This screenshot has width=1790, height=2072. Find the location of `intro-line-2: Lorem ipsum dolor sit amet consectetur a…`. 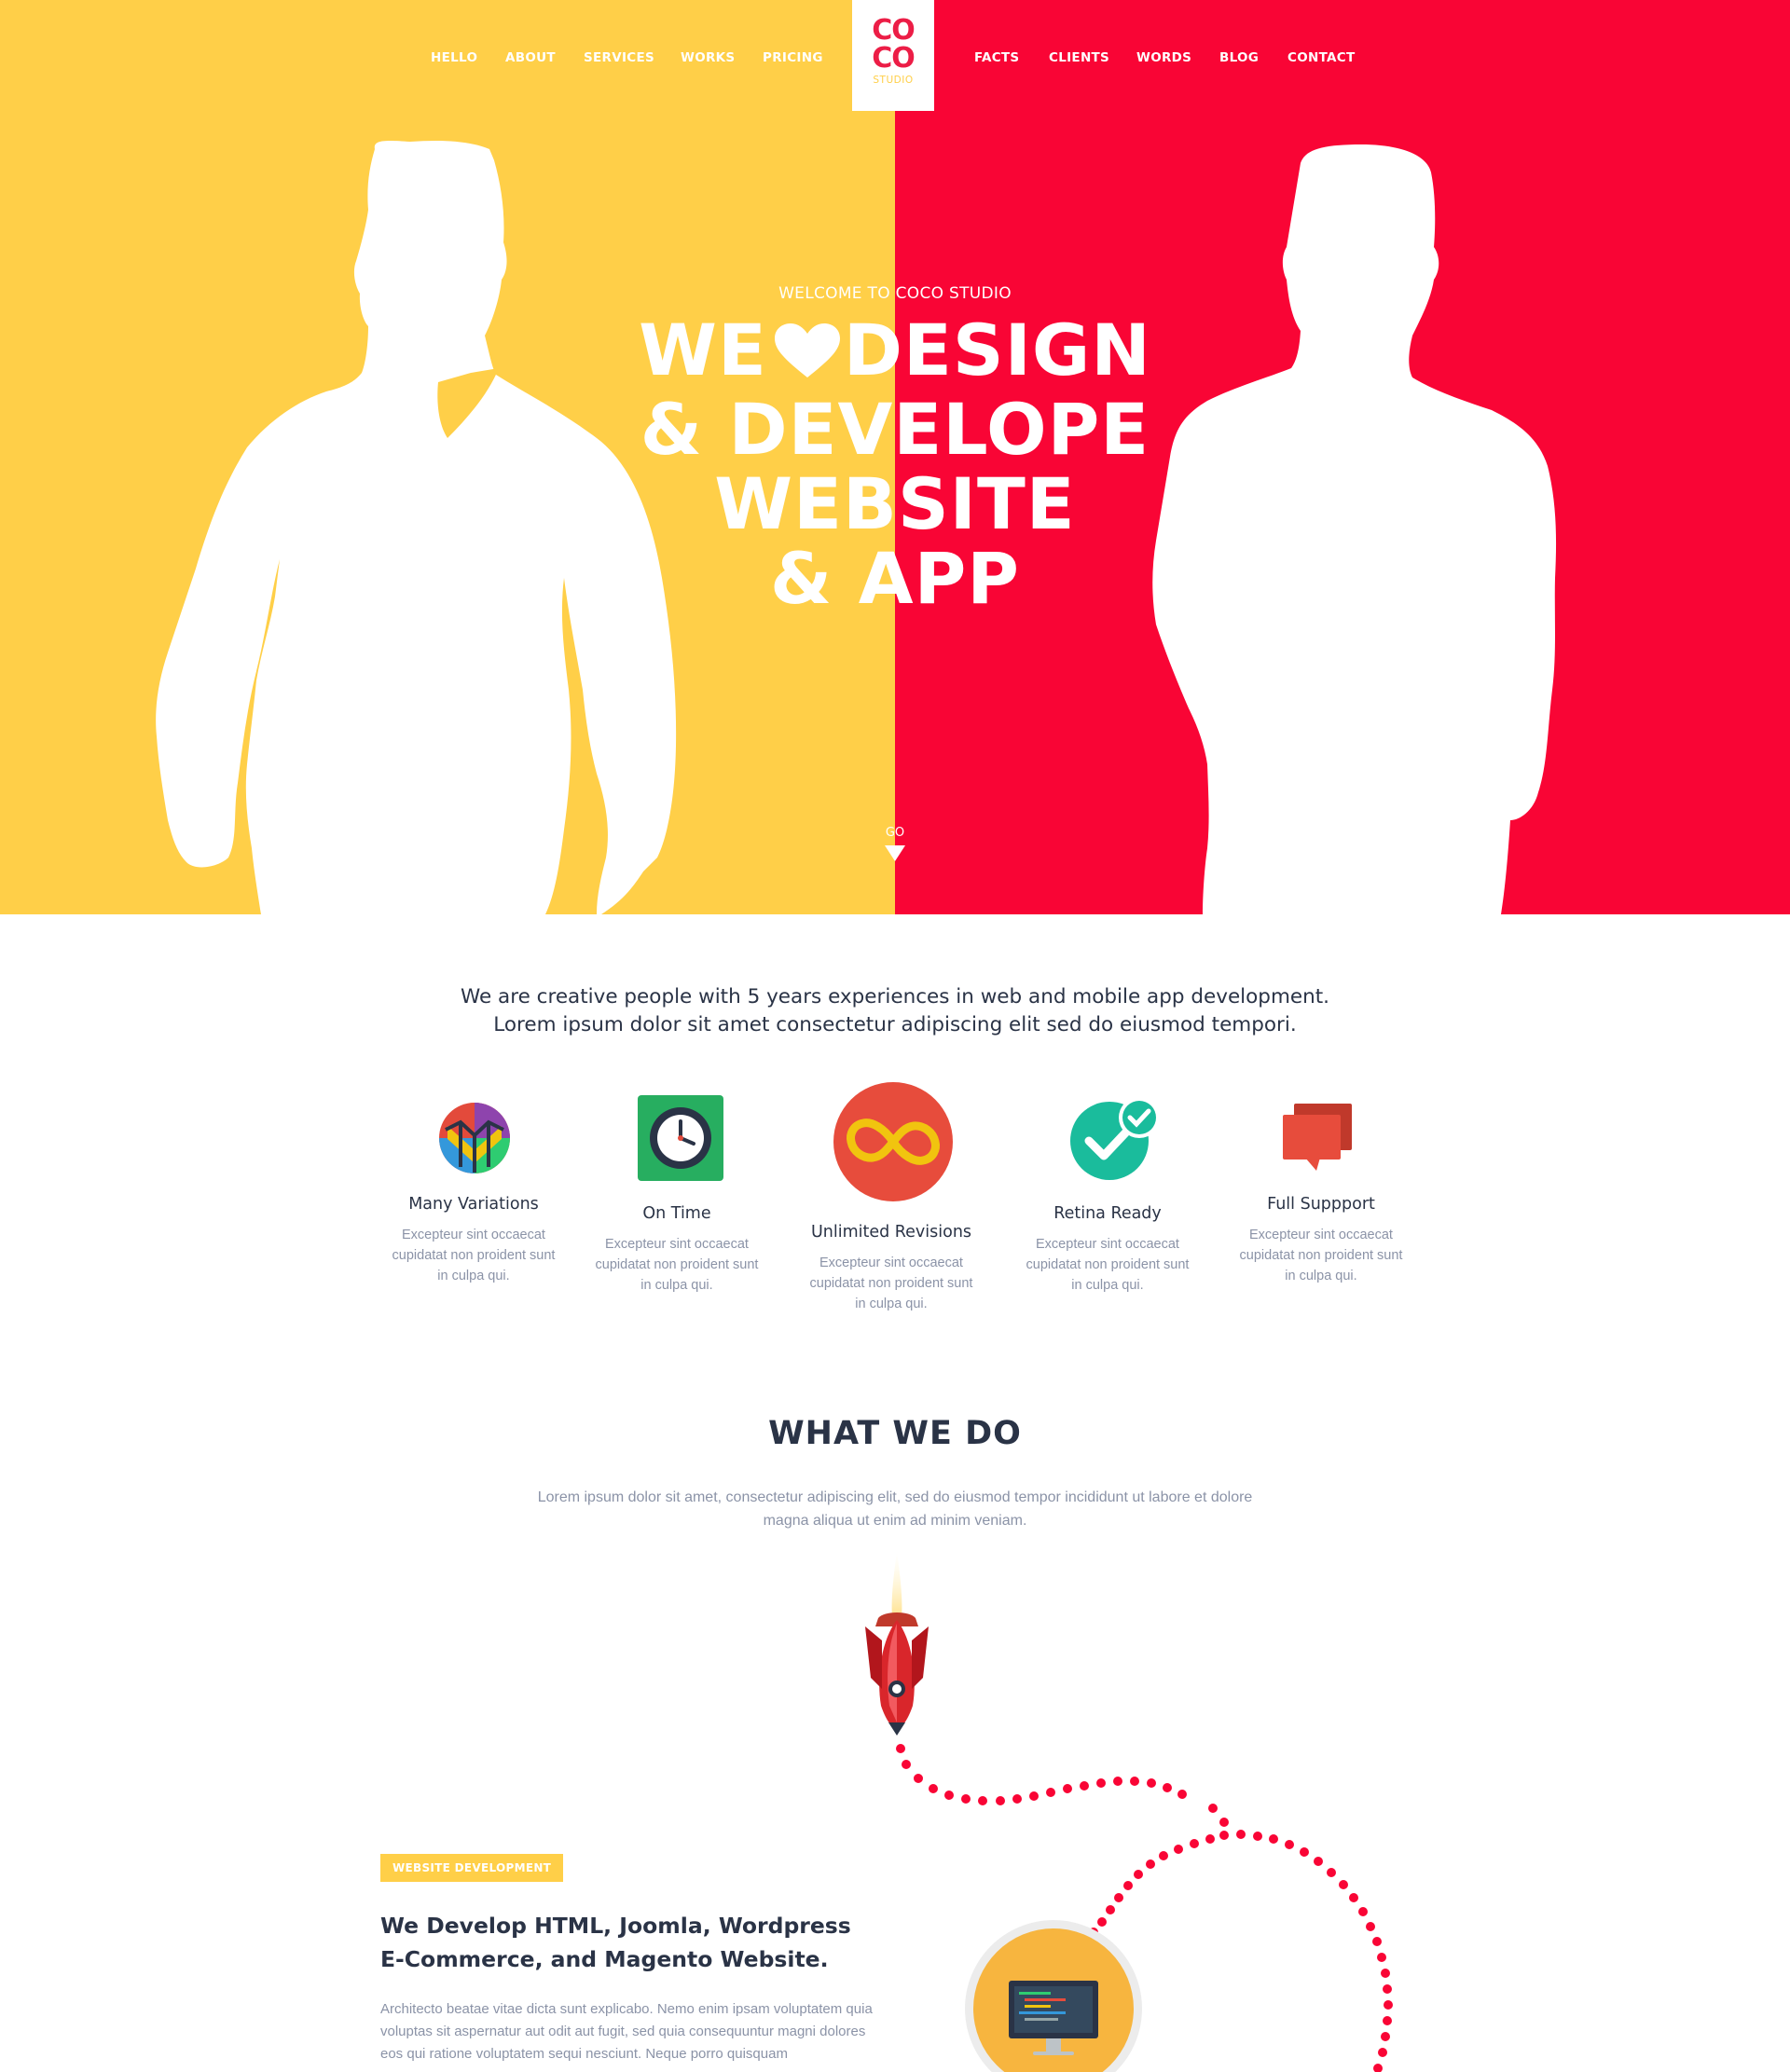

intro-line-2: Lorem ipsum dolor sit amet consectetur a… is located at coordinates (895, 1024).